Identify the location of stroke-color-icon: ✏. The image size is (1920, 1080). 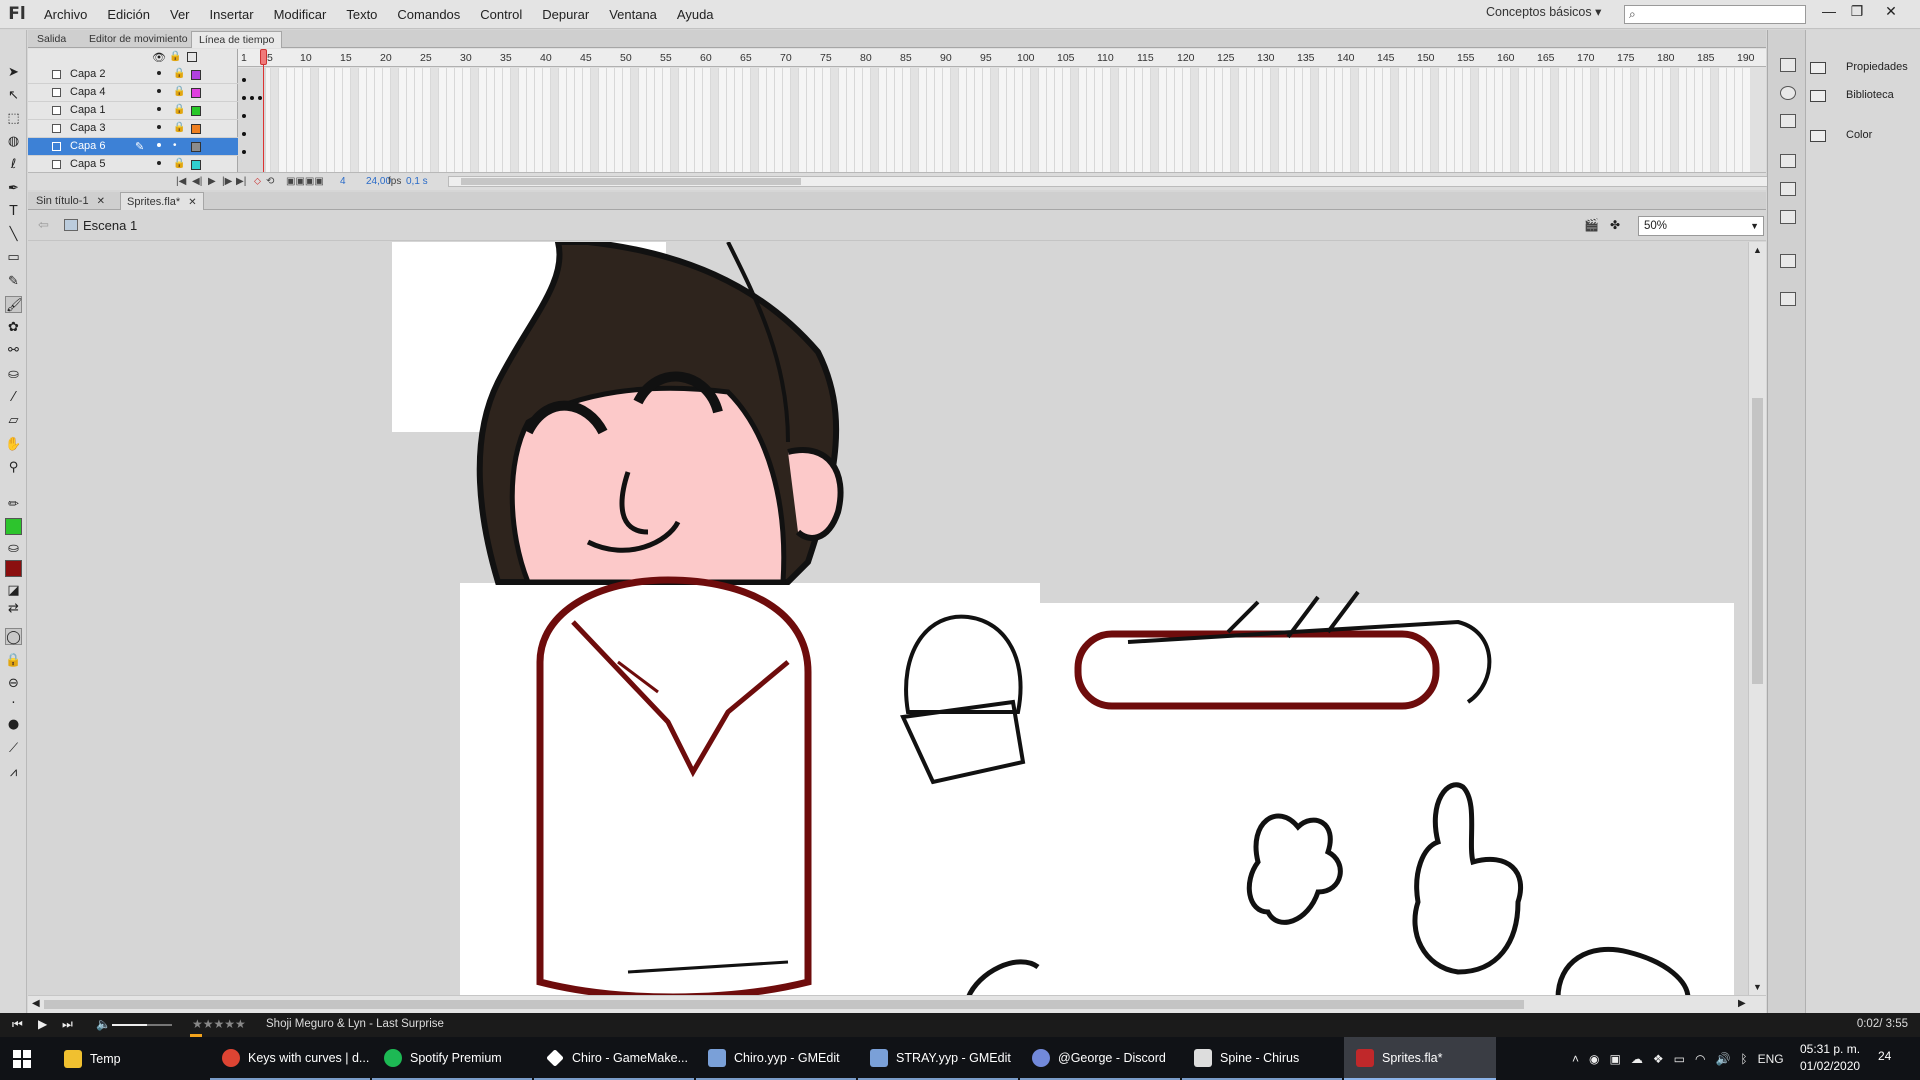
(13, 504).